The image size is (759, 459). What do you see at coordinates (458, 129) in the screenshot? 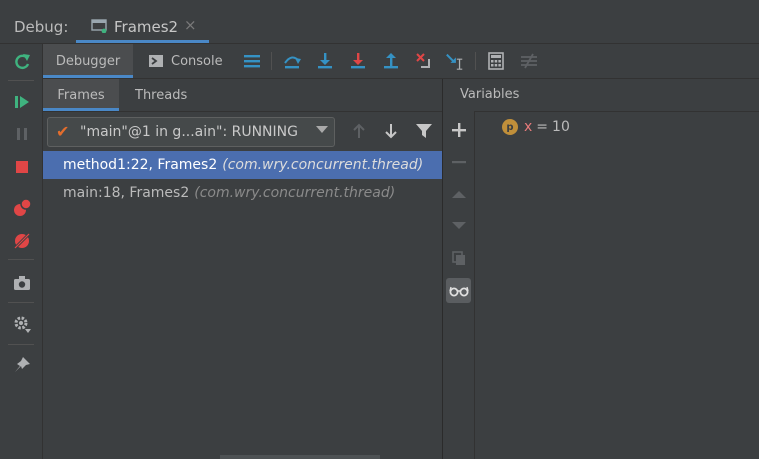
I see `add-watch-icon` at bounding box center [458, 129].